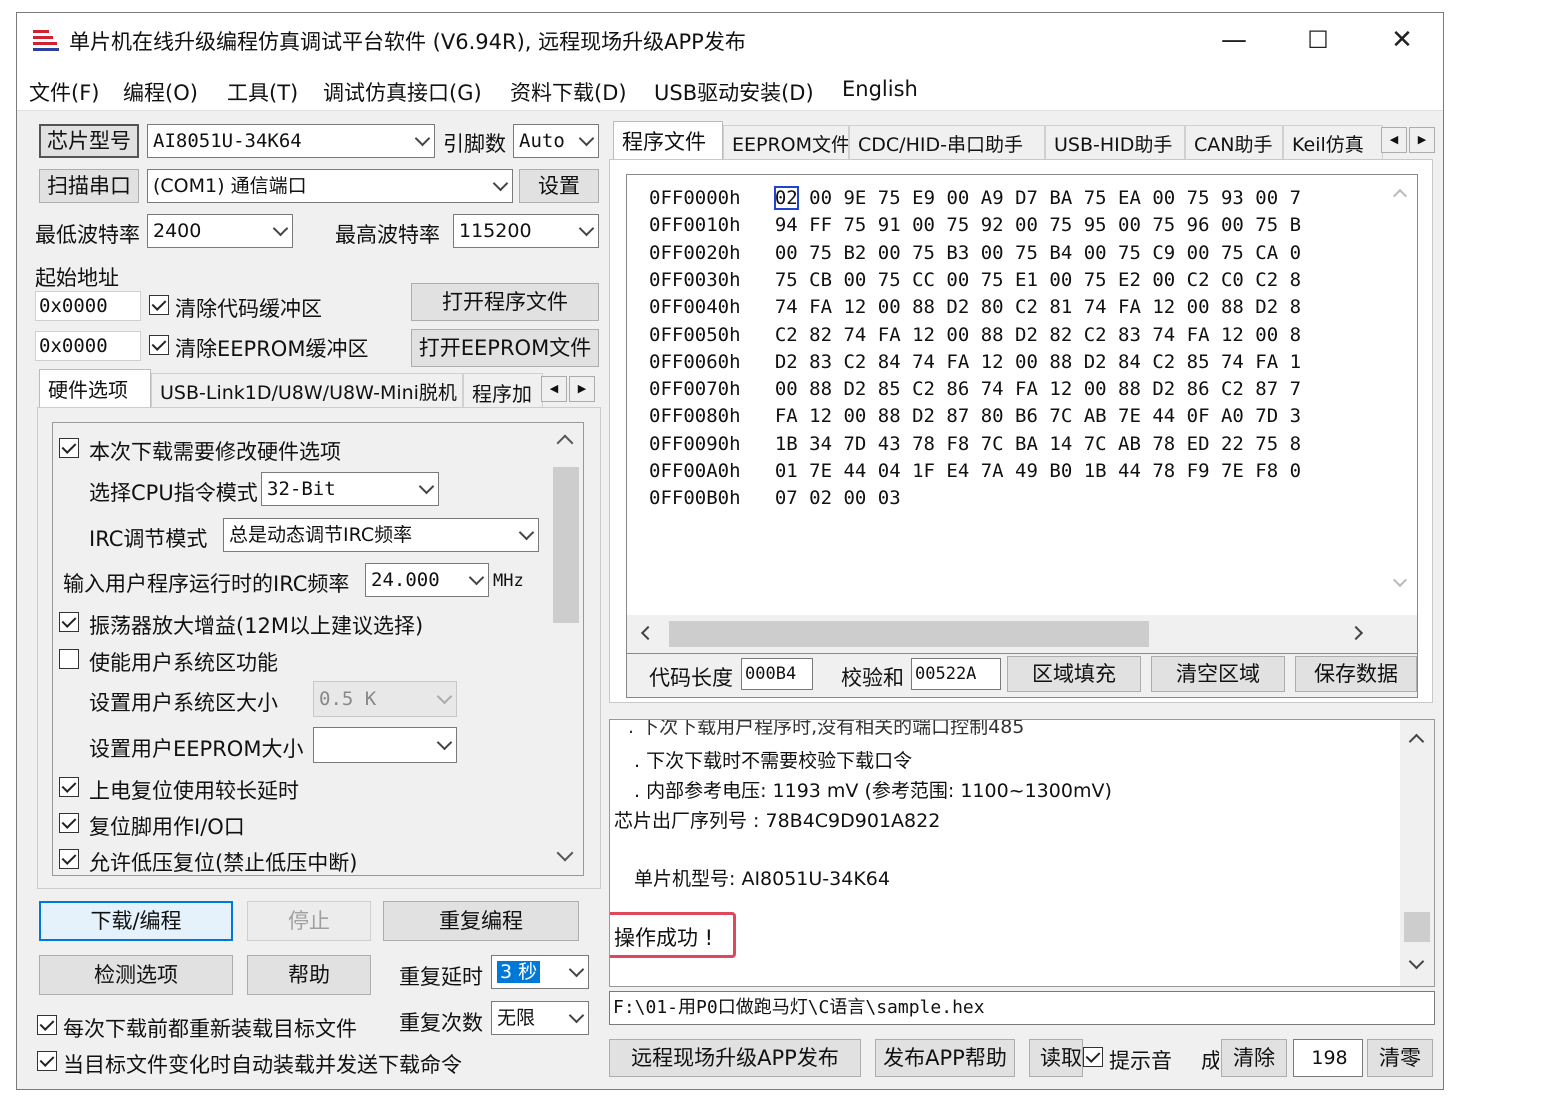 This screenshot has height=1108, width=1546. Describe the element at coordinates (1318, 40) in the screenshot. I see `maximize-icon: ☐` at that location.